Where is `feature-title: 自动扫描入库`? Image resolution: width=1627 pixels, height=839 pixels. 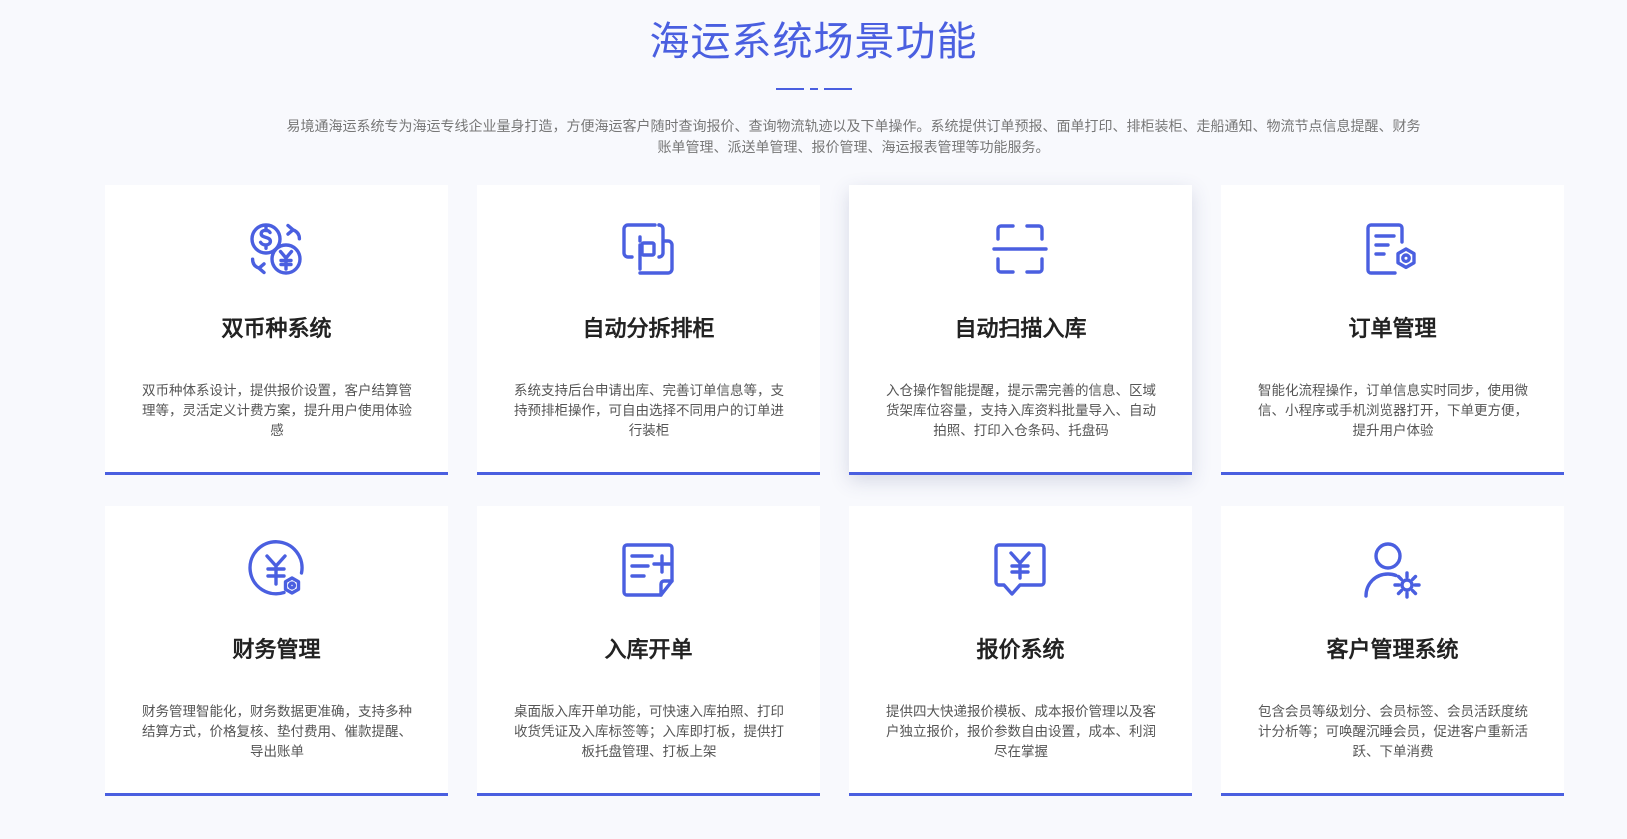 feature-title: 自动扫描入库 is located at coordinates (1020, 329).